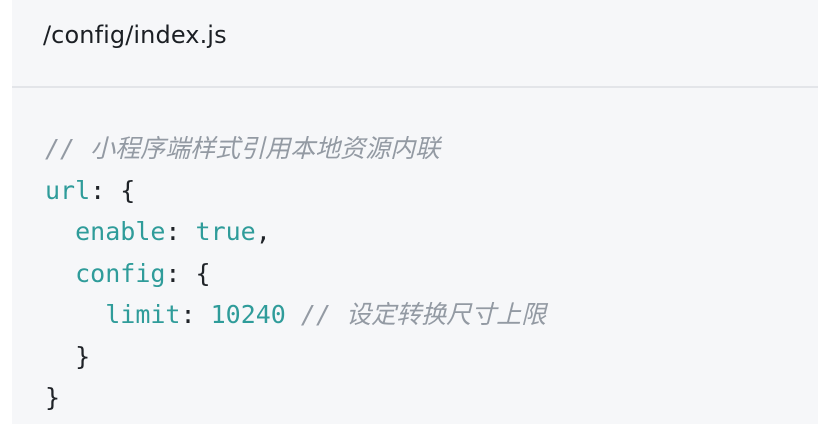  Describe the element at coordinates (431, 191) in the screenshot. I see `code-line-2: url: {` at that location.